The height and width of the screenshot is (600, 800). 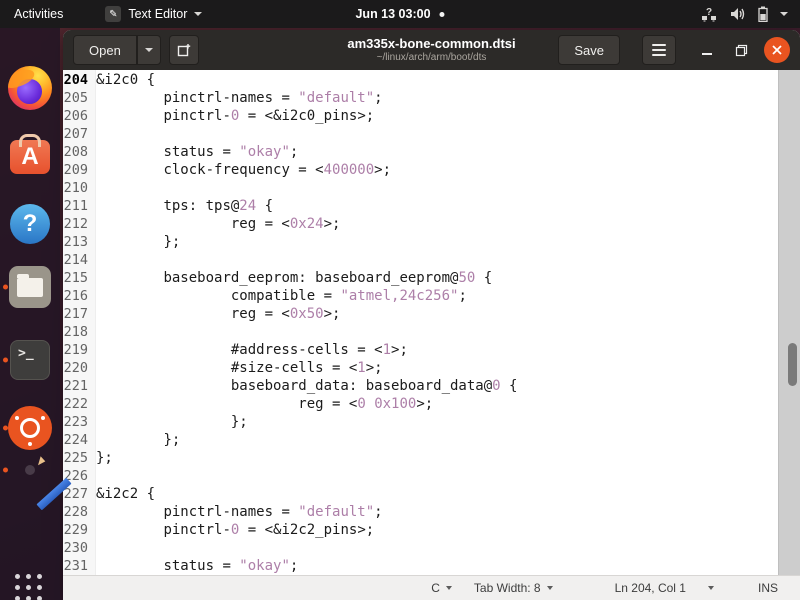 What do you see at coordinates (30, 154) in the screenshot?
I see `dock-item-ubuntu-software: A` at bounding box center [30, 154].